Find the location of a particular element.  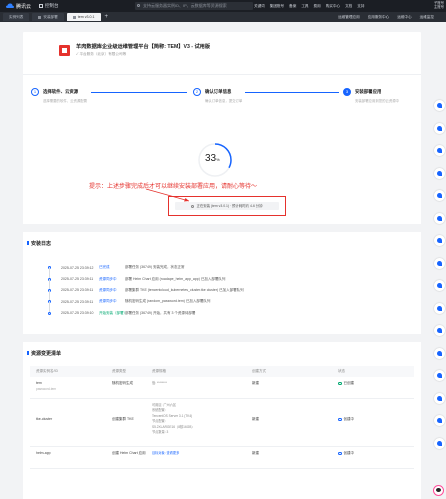

console-link: 控制台 is located at coordinates (49, 6).